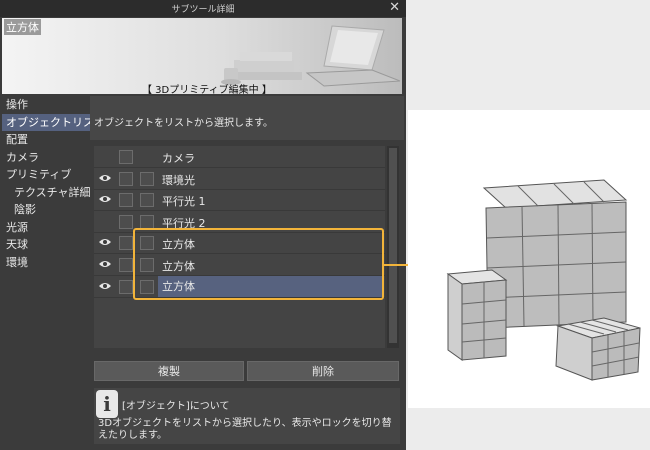 The height and width of the screenshot is (450, 650). Describe the element at coordinates (22, 27) in the screenshot. I see `preview-title: 立方体` at that location.